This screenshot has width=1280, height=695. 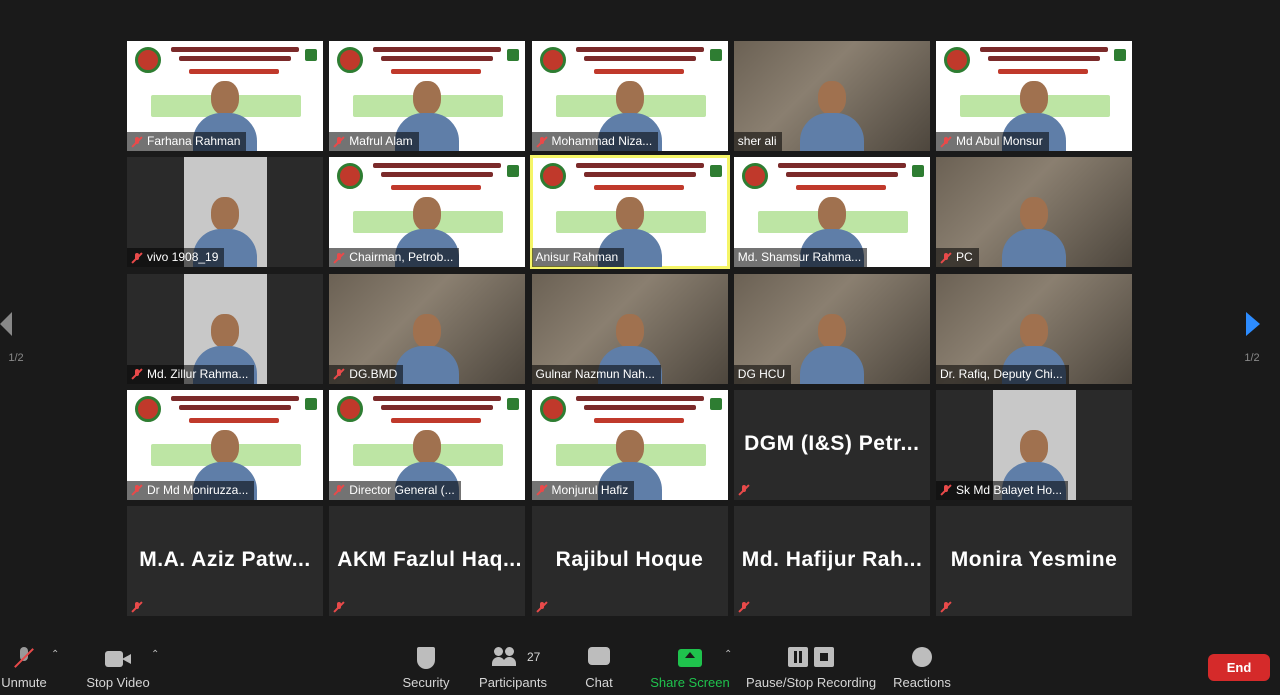 I want to click on shield-icon, so click(x=426, y=658).